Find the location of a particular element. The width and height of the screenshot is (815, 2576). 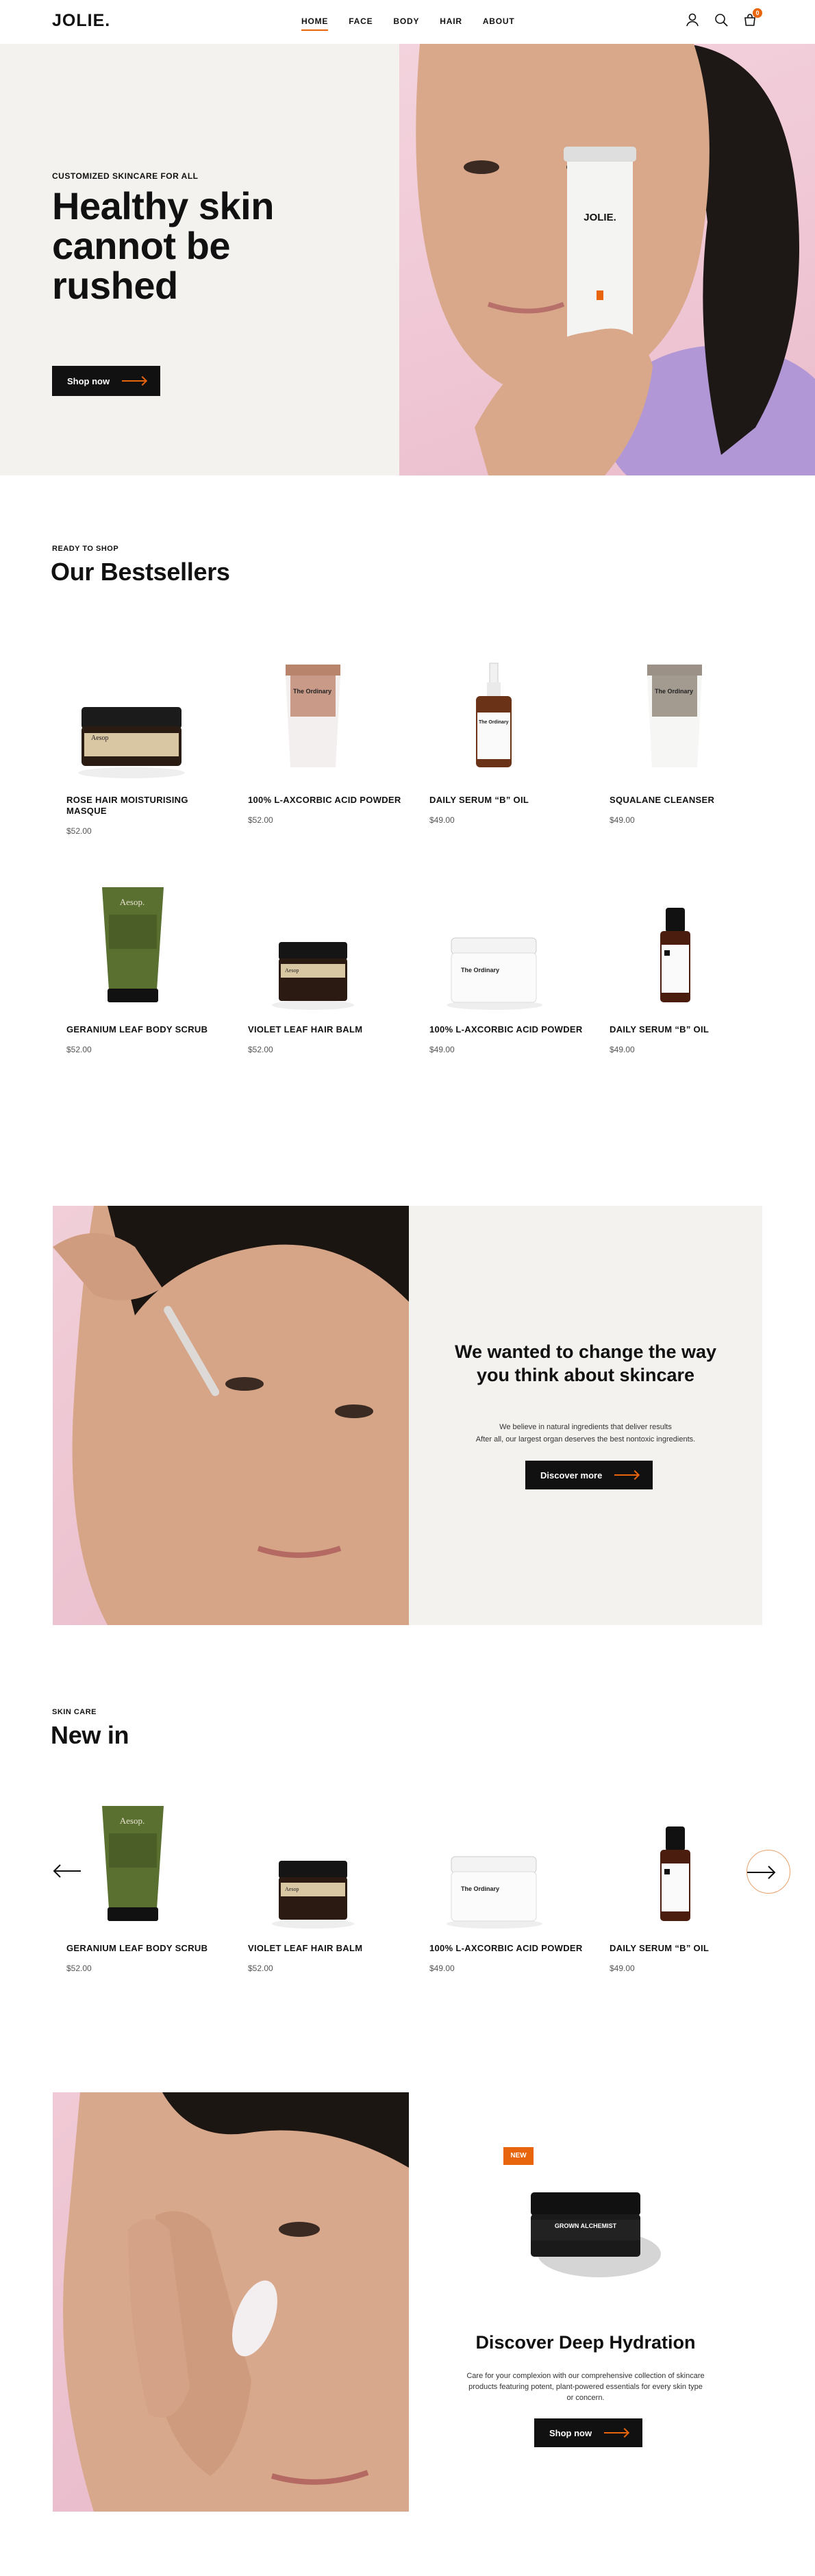

feature-shop-now-button: Shop now is located at coordinates (588, 2432).